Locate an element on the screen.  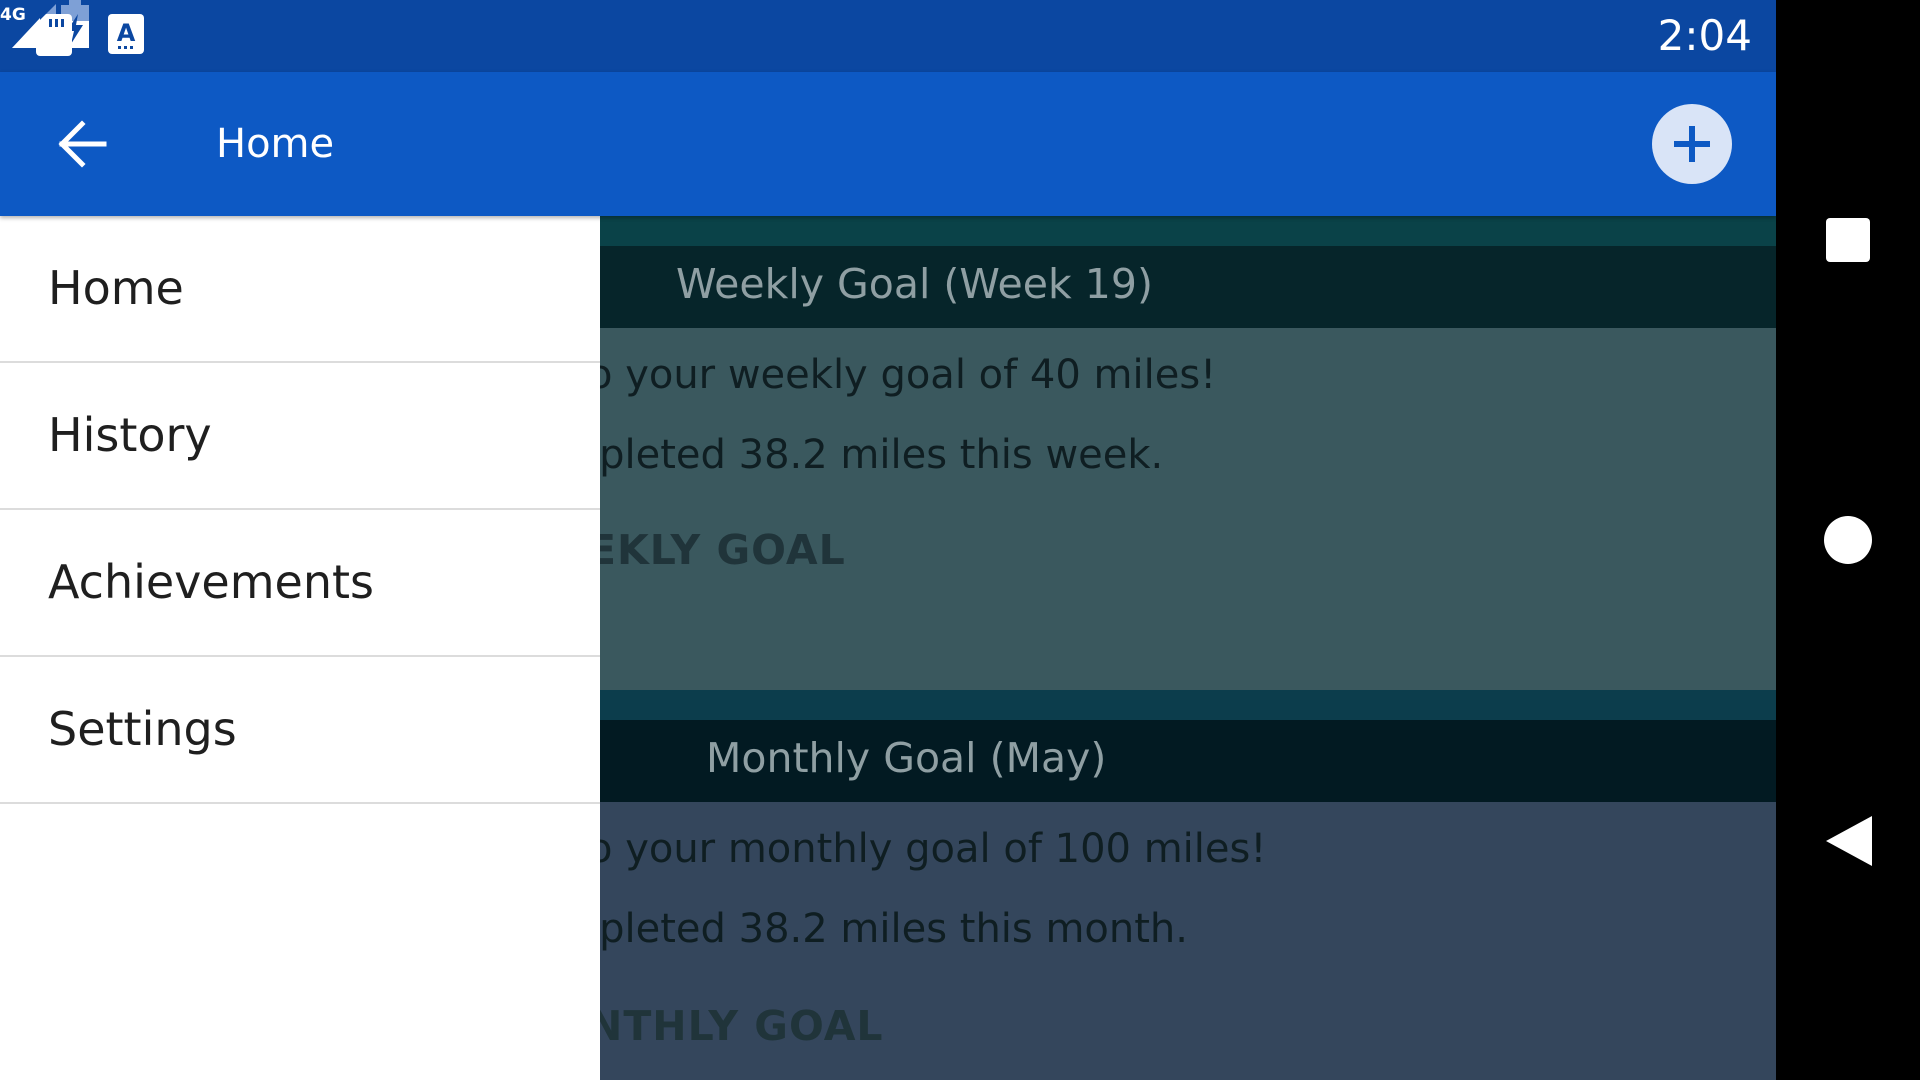
drawer-item-history: History is located at coordinates (300, 436).